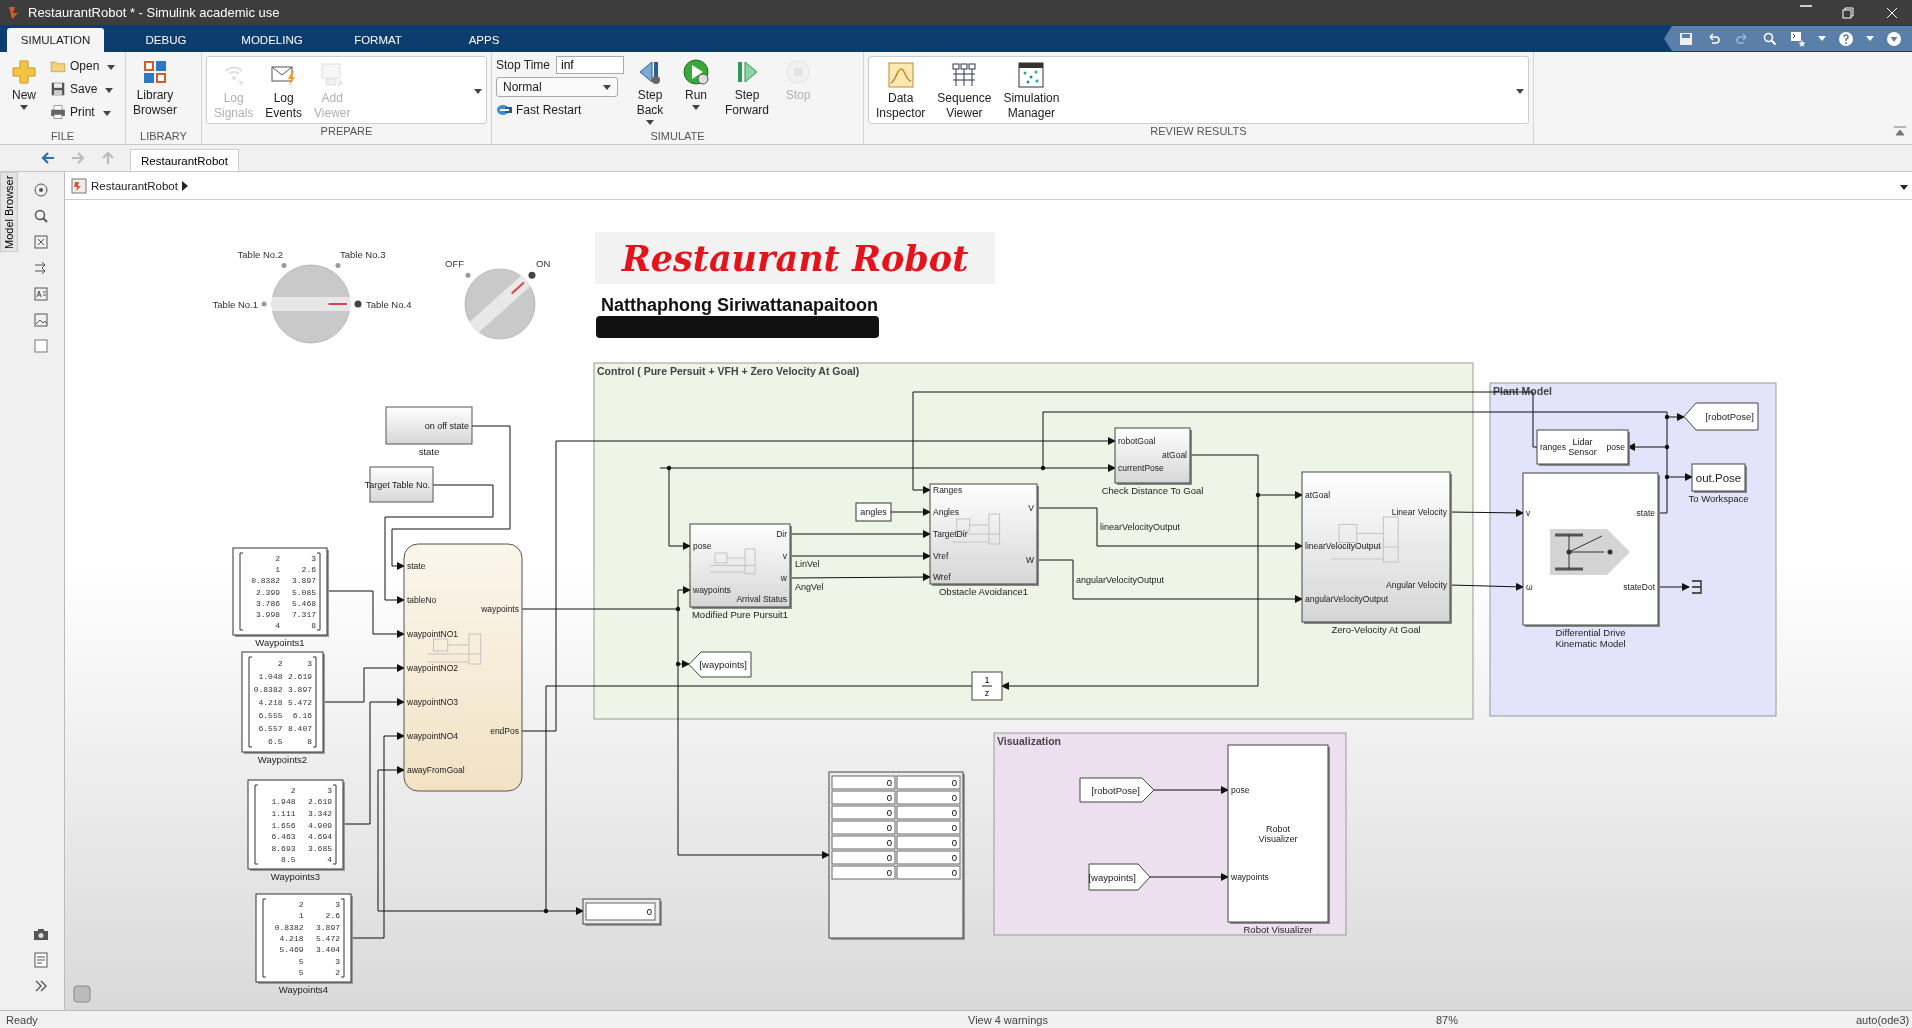 The height and width of the screenshot is (1028, 1912). I want to click on ribbon-button: Simulation Manager, so click(1031, 91).